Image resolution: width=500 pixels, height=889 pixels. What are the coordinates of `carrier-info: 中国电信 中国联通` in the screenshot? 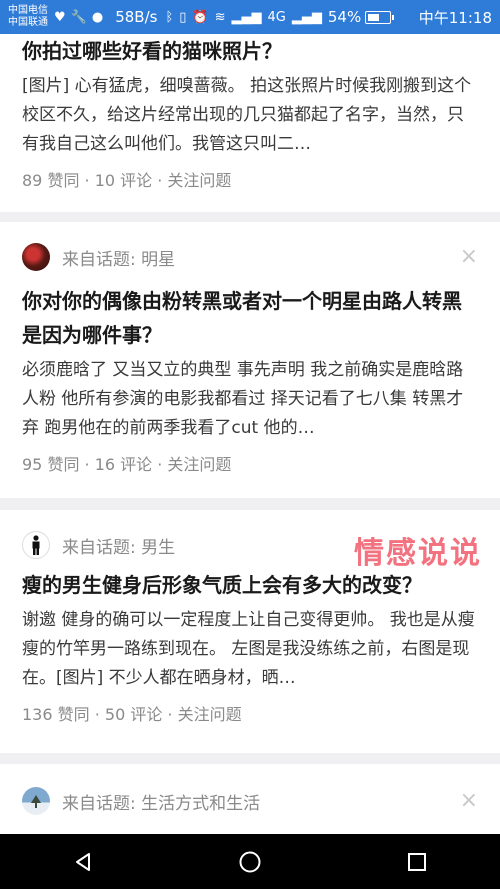 It's located at (28, 17).